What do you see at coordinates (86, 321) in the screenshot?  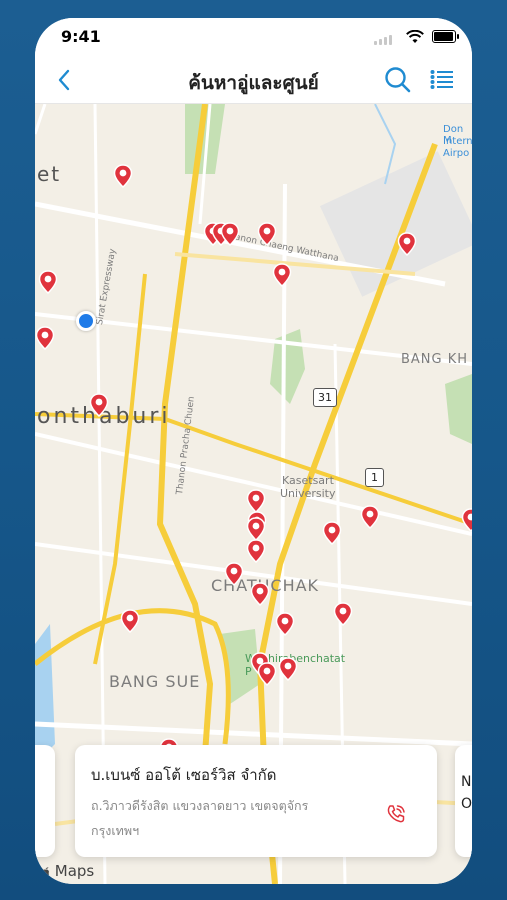 I see `current-location-dot` at bounding box center [86, 321].